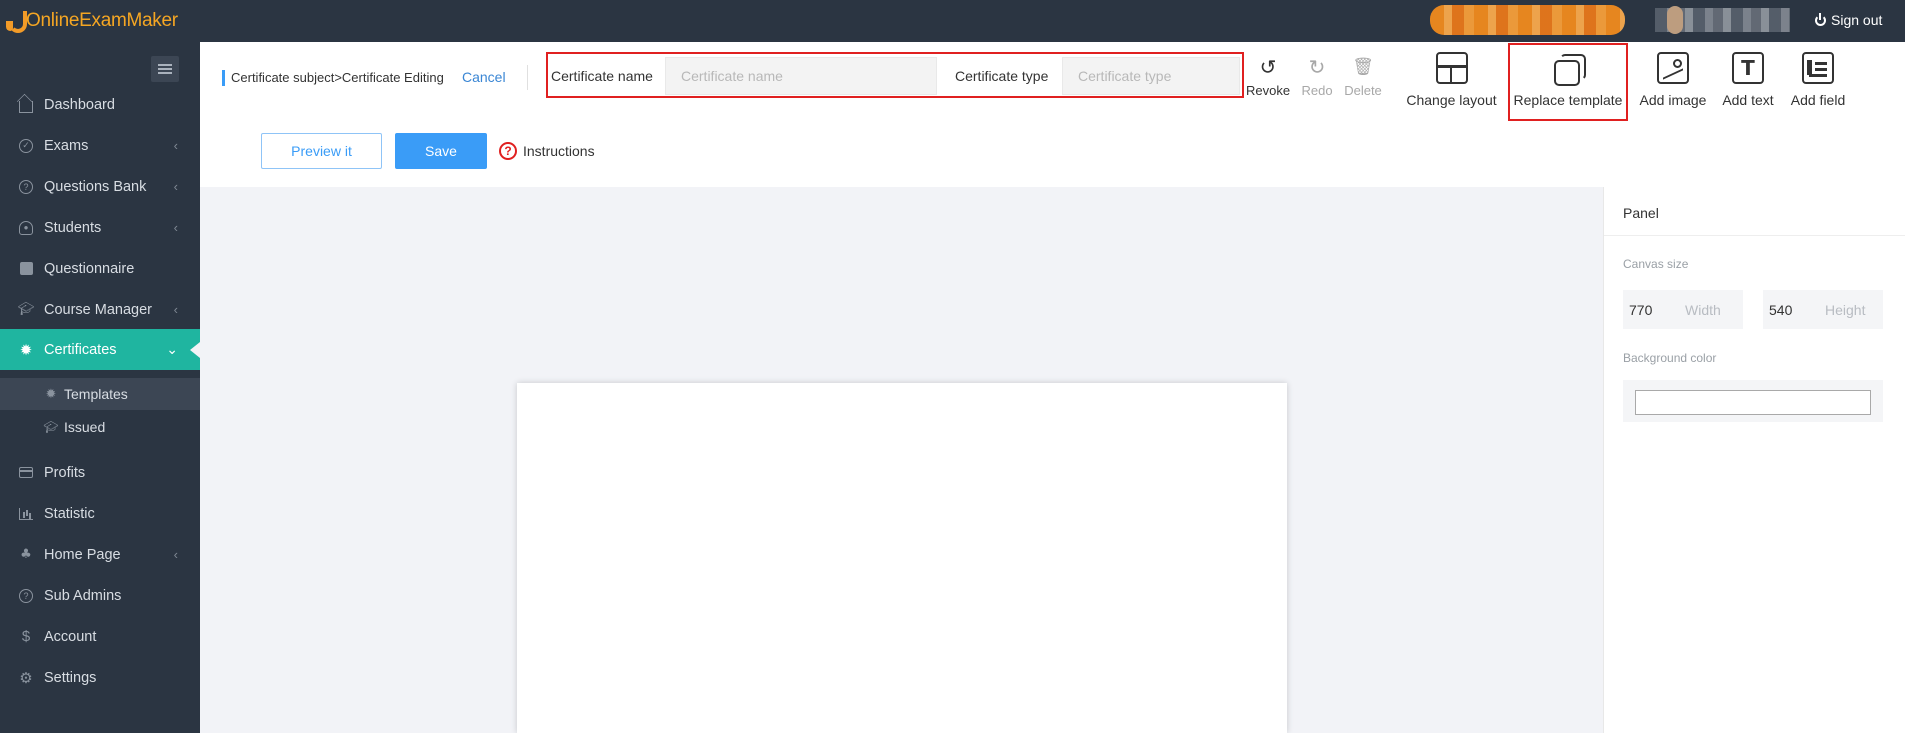 The image size is (1905, 733). What do you see at coordinates (82, 554) in the screenshot?
I see `sidebar-item-label: Home Page` at bounding box center [82, 554].